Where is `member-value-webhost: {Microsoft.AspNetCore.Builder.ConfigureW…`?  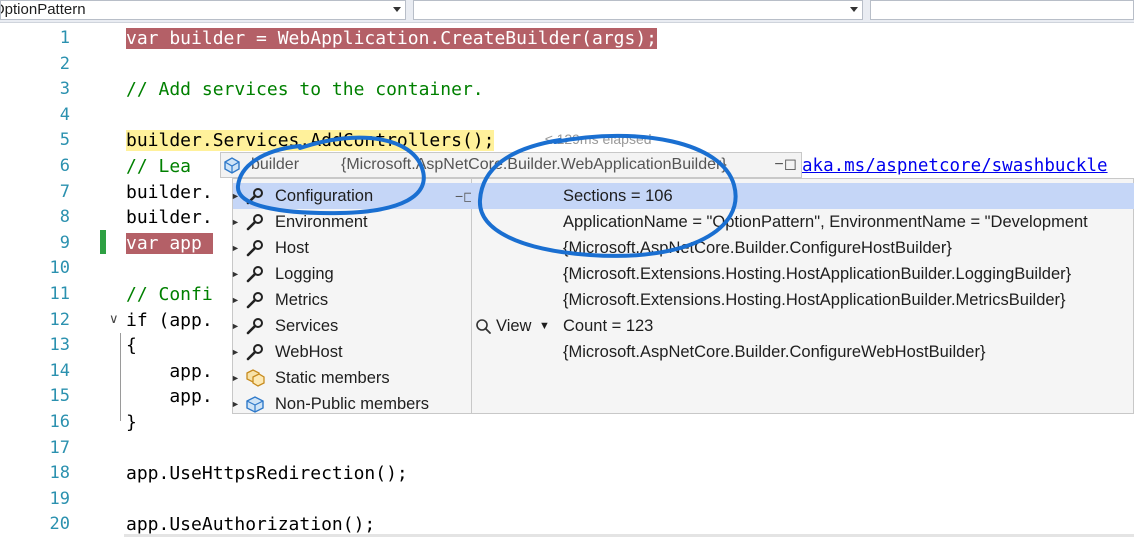 member-value-webhost: {Microsoft.AspNetCore.Builder.ConfigureW… is located at coordinates (774, 352).